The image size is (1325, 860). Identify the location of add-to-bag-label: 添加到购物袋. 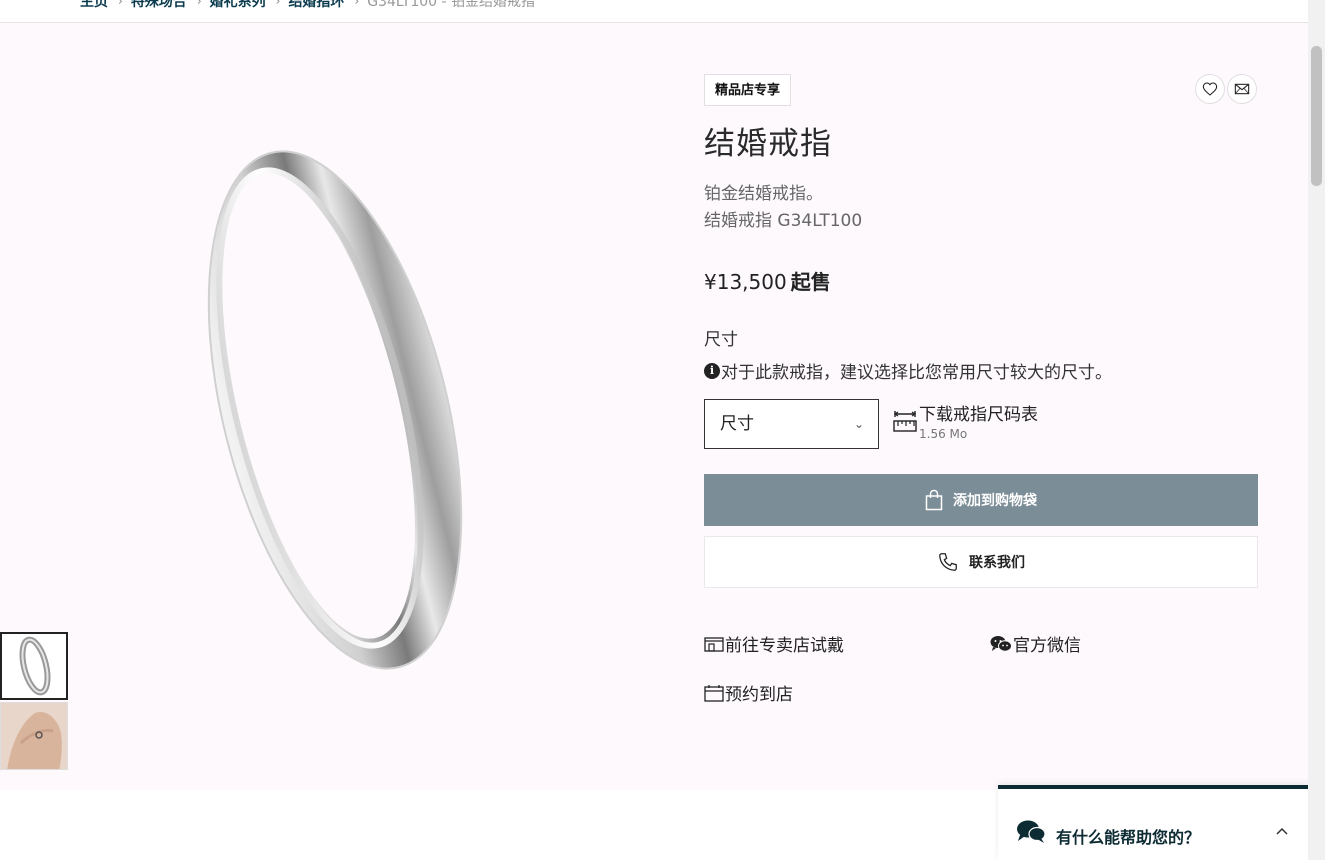
(995, 501).